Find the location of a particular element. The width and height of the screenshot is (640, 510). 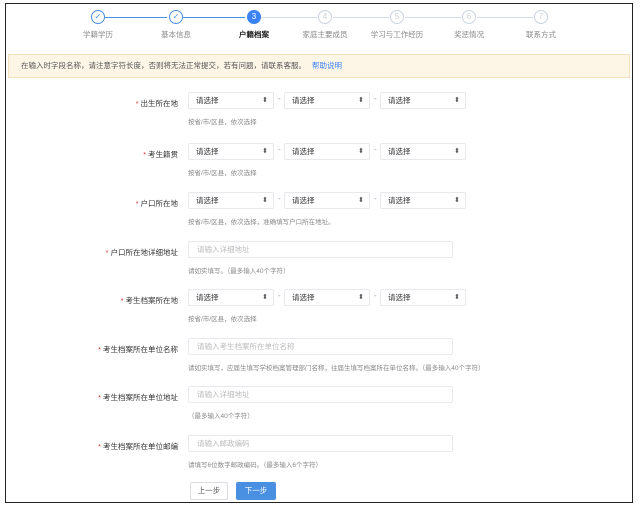

field-label: * 考生档案所在单位名称 is located at coordinates (138, 349).